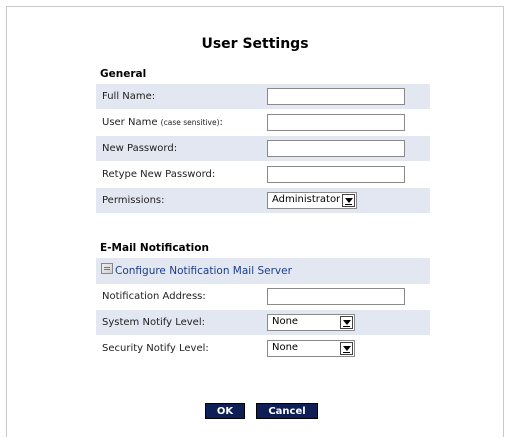 The width and height of the screenshot is (510, 438). I want to click on cancel-button: Cancel, so click(287, 411).